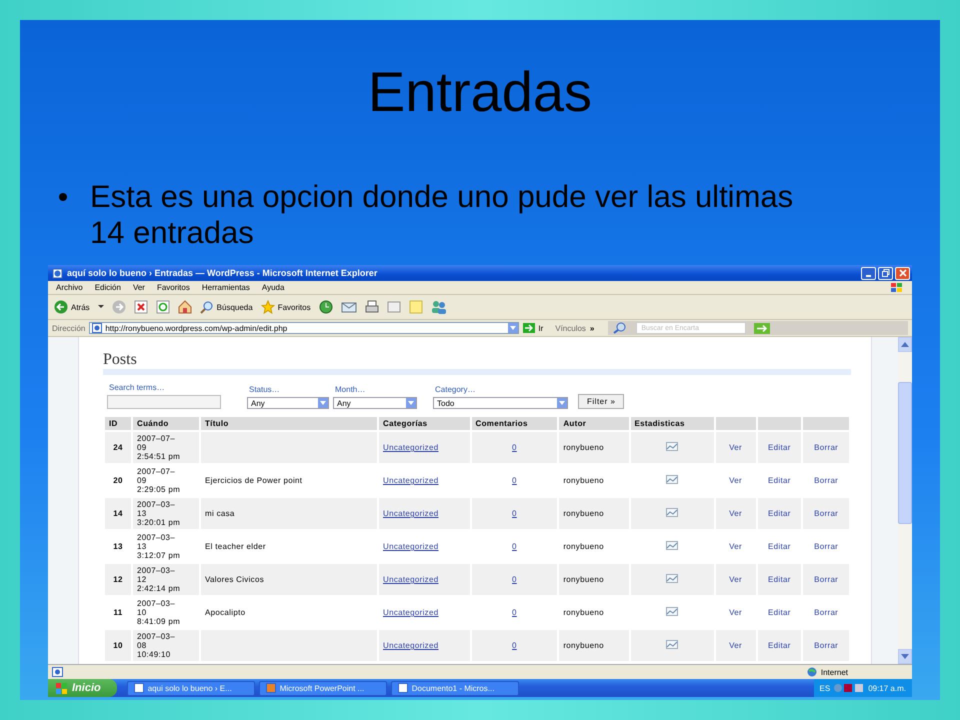 Image resolution: width=960 pixels, height=720 pixels. What do you see at coordinates (601, 401) in the screenshot?
I see `filter-button: Filter »` at bounding box center [601, 401].